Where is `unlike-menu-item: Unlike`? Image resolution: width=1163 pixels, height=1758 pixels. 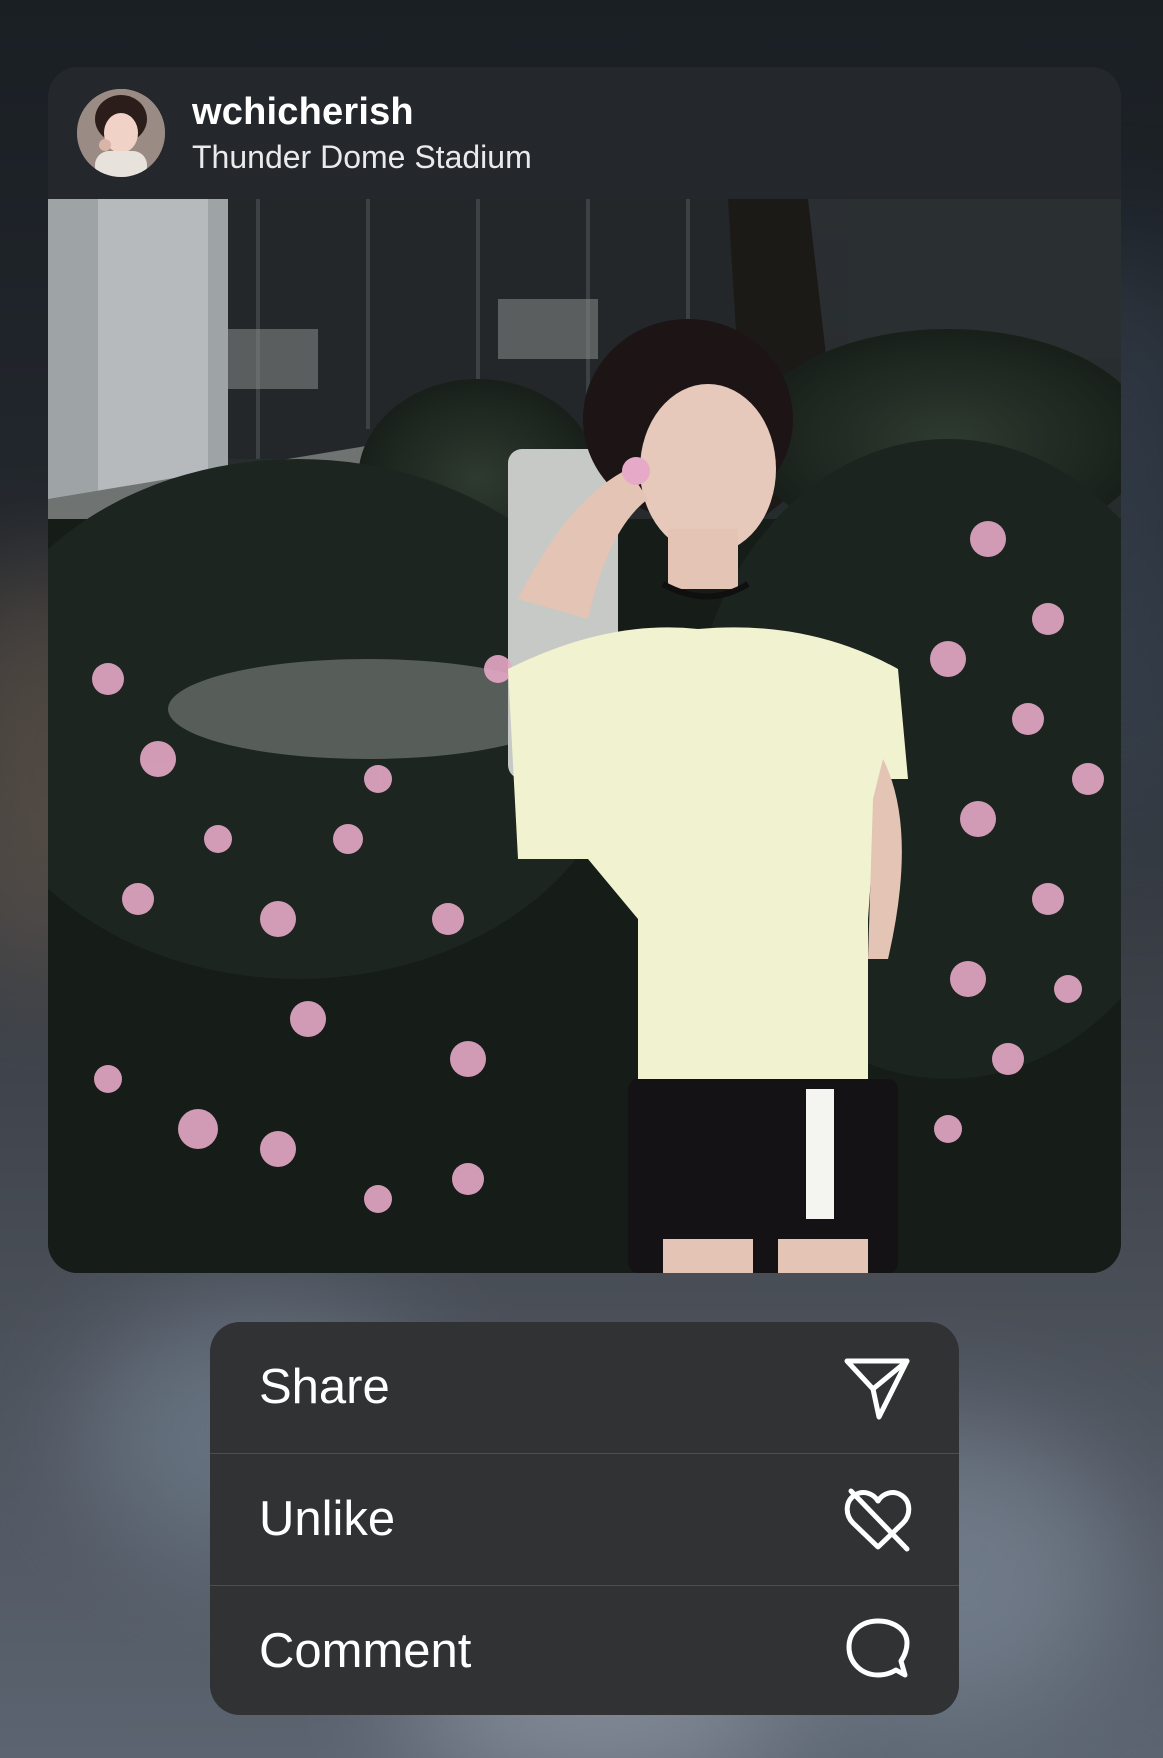 unlike-menu-item: Unlike is located at coordinates (584, 1519).